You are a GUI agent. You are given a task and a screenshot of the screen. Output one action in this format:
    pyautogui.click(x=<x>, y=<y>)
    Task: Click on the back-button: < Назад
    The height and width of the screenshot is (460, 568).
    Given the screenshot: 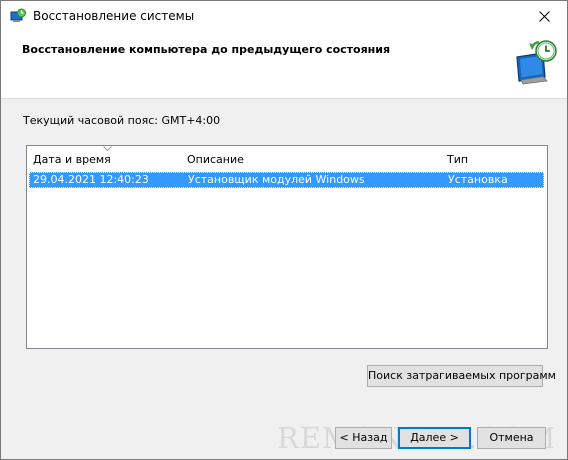 What is the action you would take?
    pyautogui.click(x=363, y=438)
    